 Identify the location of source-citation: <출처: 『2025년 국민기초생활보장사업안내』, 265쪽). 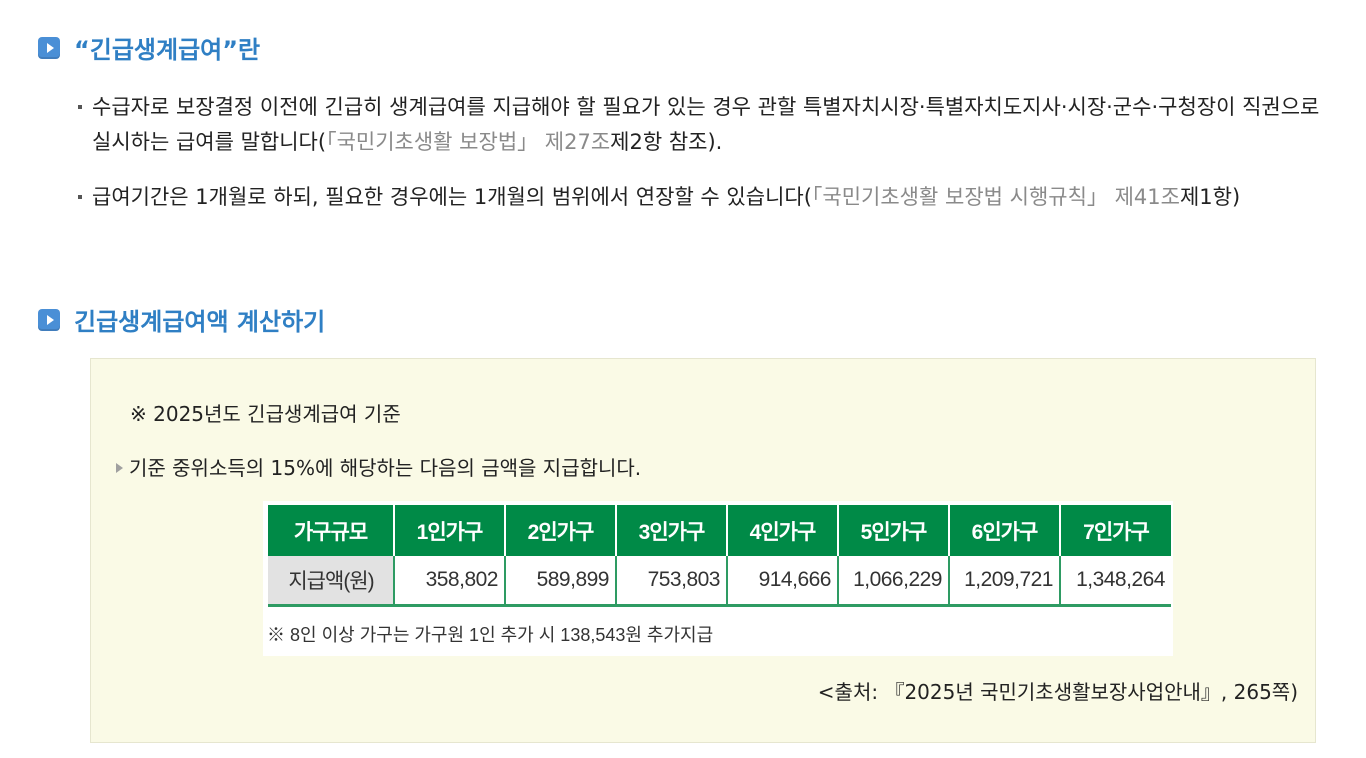
(1057, 692).